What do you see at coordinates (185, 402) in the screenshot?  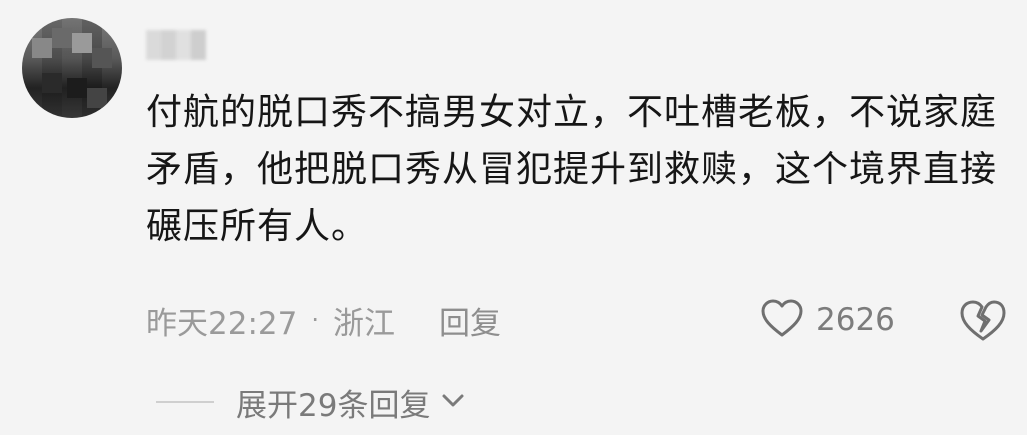 I see `divider-line` at bounding box center [185, 402].